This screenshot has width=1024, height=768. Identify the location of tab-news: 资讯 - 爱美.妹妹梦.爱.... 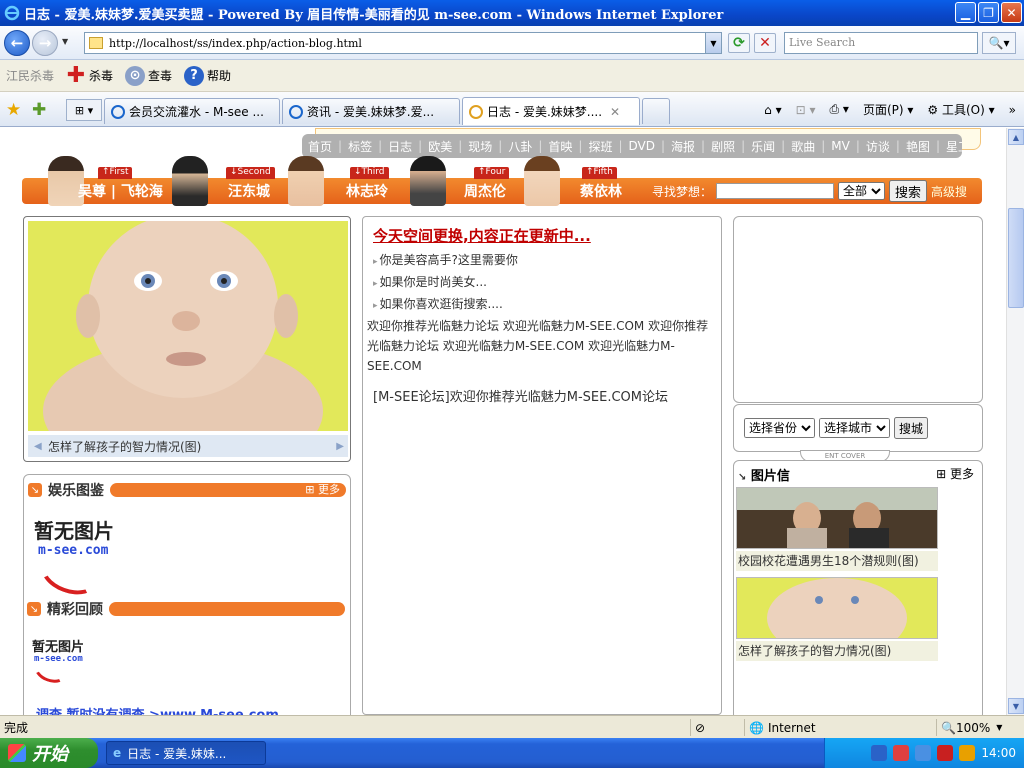
(371, 111).